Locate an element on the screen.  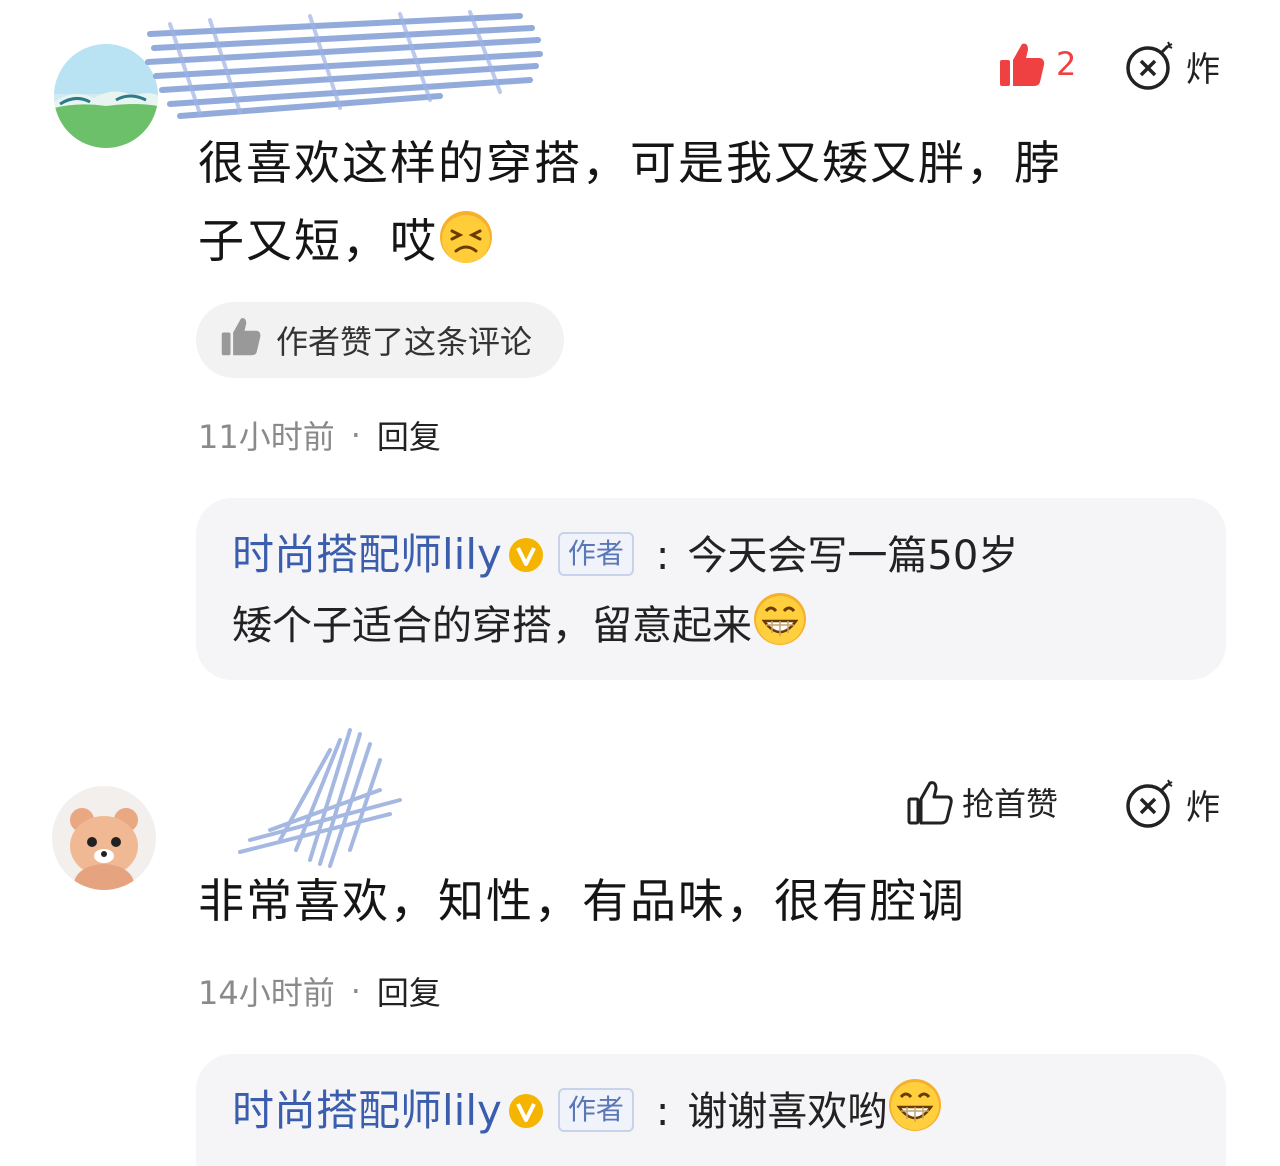
comment-text: 很喜欢这样的穿搭，可是我又矮又胖，脖 子又短，哎 is located at coordinates (718, 202).